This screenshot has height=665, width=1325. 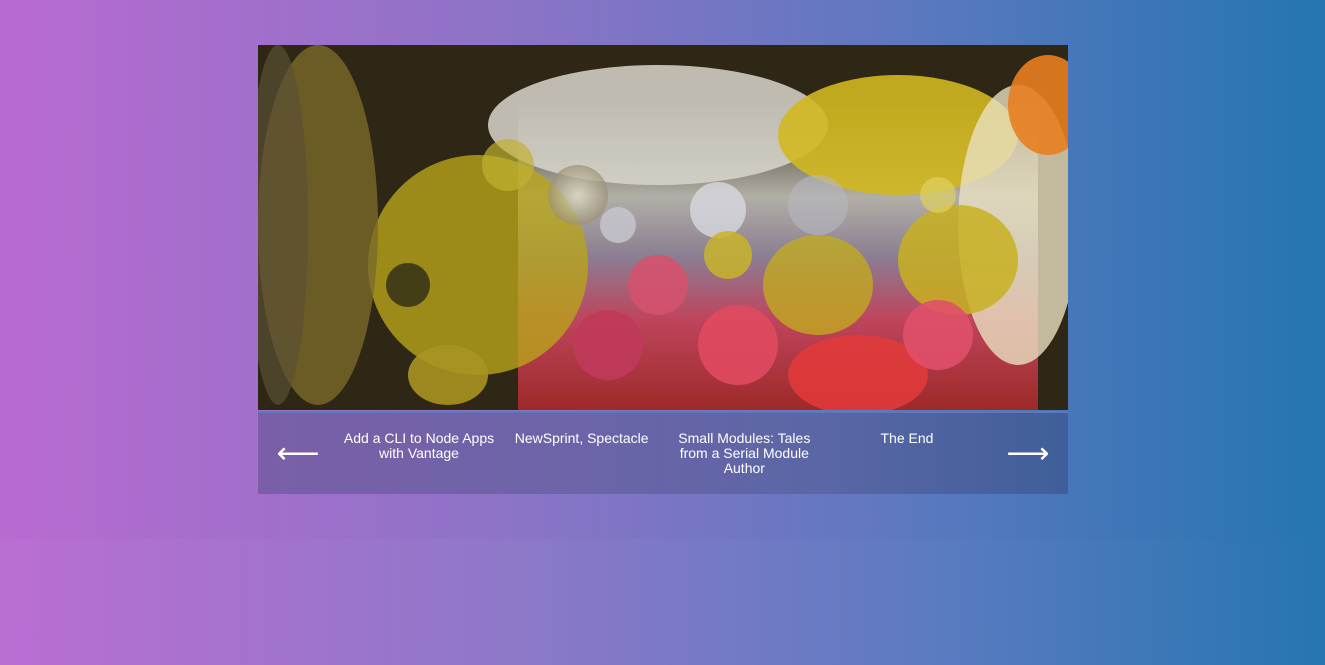 What do you see at coordinates (298, 453) in the screenshot?
I see `prev-arrow-icon: ⟵` at bounding box center [298, 453].